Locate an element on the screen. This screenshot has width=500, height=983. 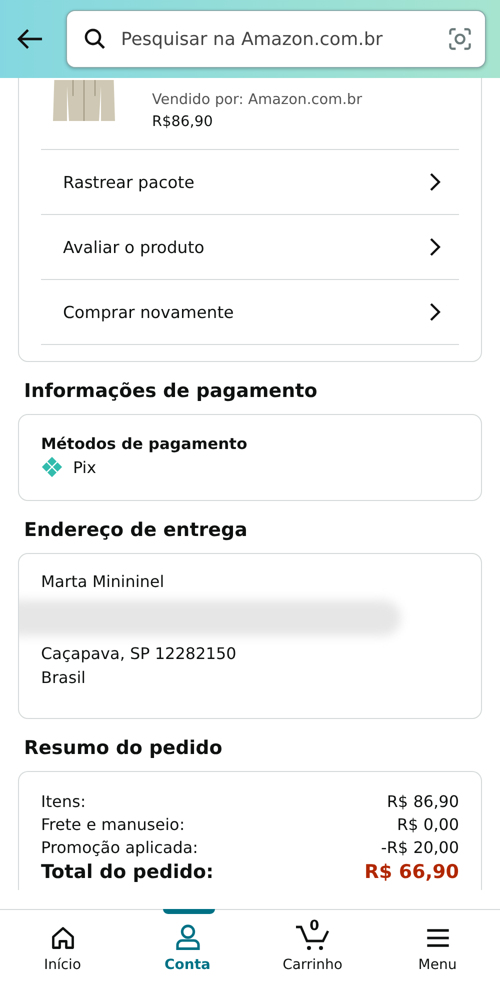
pix-icon is located at coordinates (52, 467).